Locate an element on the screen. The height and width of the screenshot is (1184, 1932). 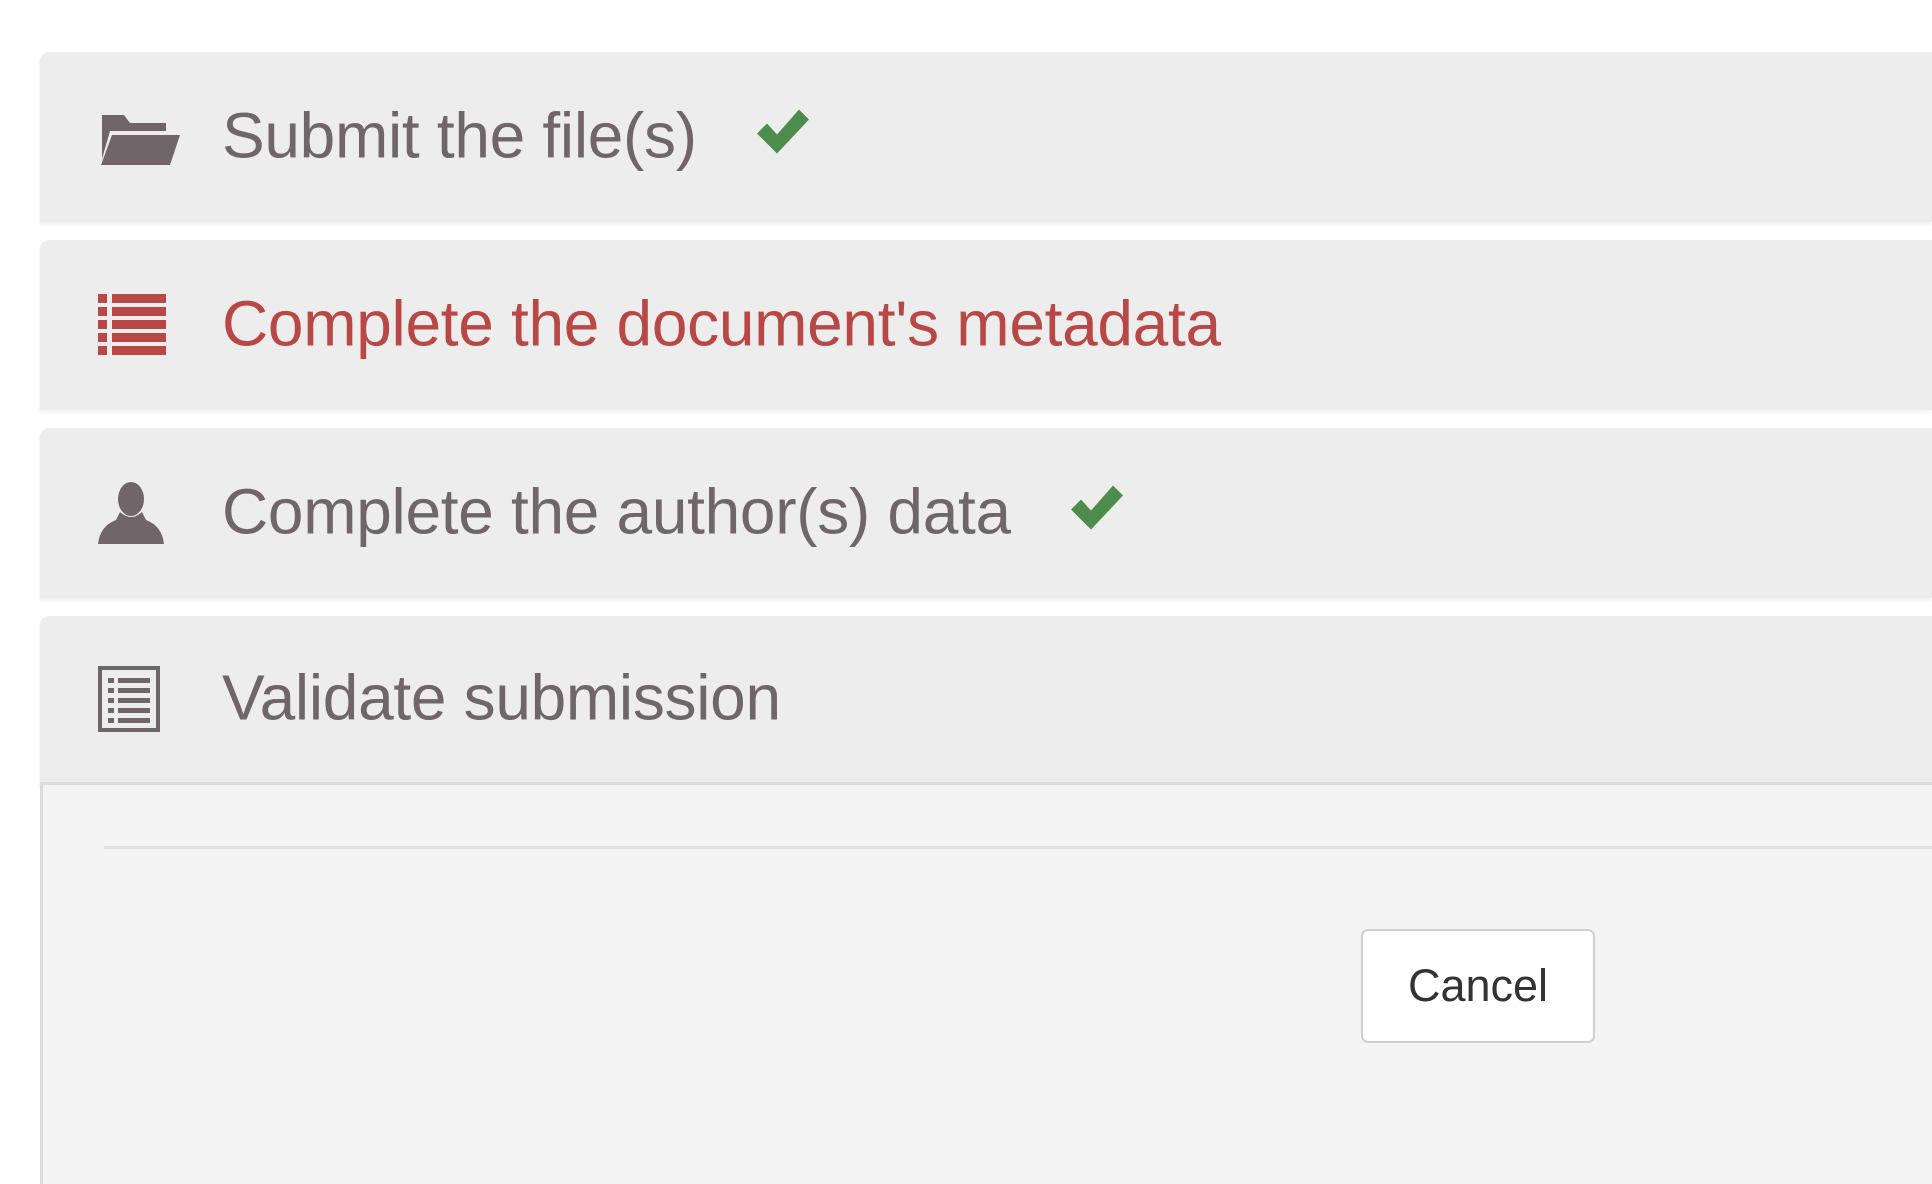
step-validate-submission: Validate submission is located at coordinates (986, 700).